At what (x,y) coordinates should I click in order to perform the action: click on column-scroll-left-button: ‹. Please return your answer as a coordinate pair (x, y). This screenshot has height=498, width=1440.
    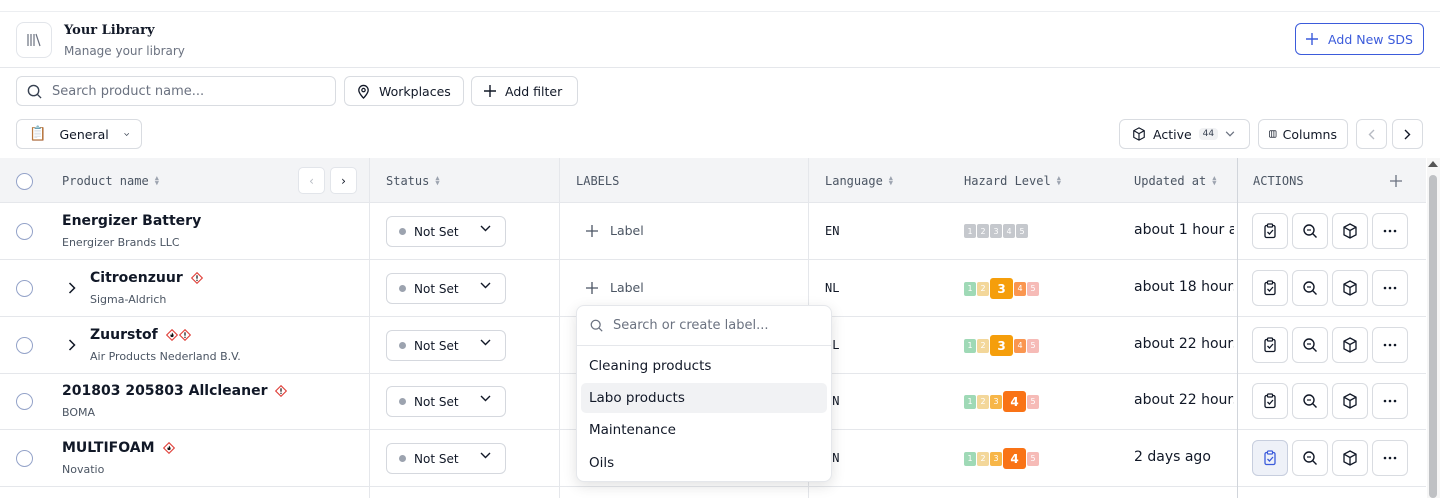
    Looking at the image, I should click on (311, 180).